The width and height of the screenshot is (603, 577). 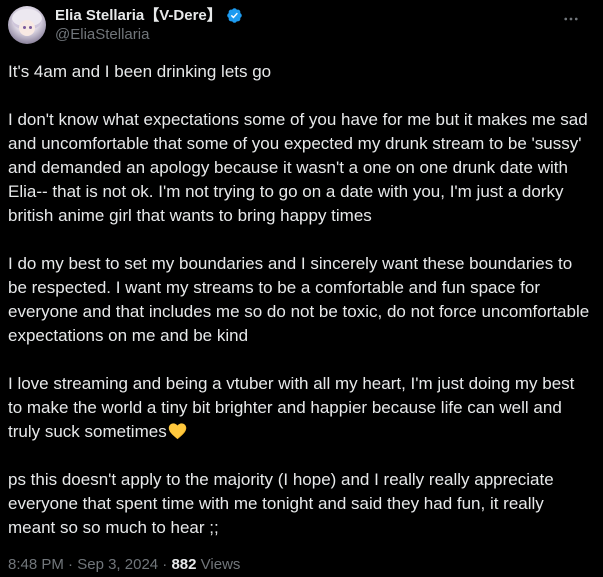 I want to click on avatar-face, so click(x=27, y=28).